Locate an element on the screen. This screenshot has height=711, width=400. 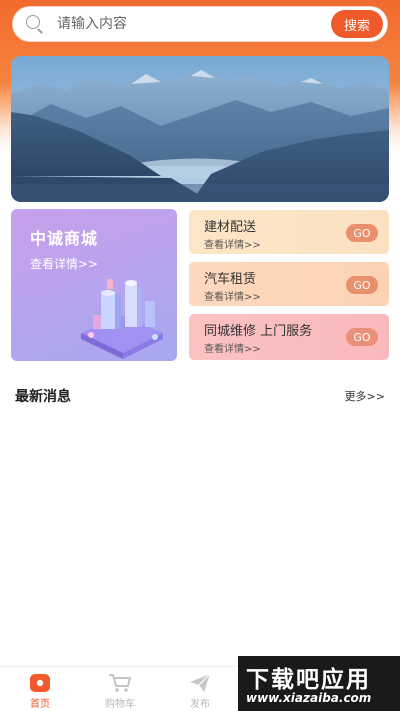
search-icon is located at coordinates (35, 24).